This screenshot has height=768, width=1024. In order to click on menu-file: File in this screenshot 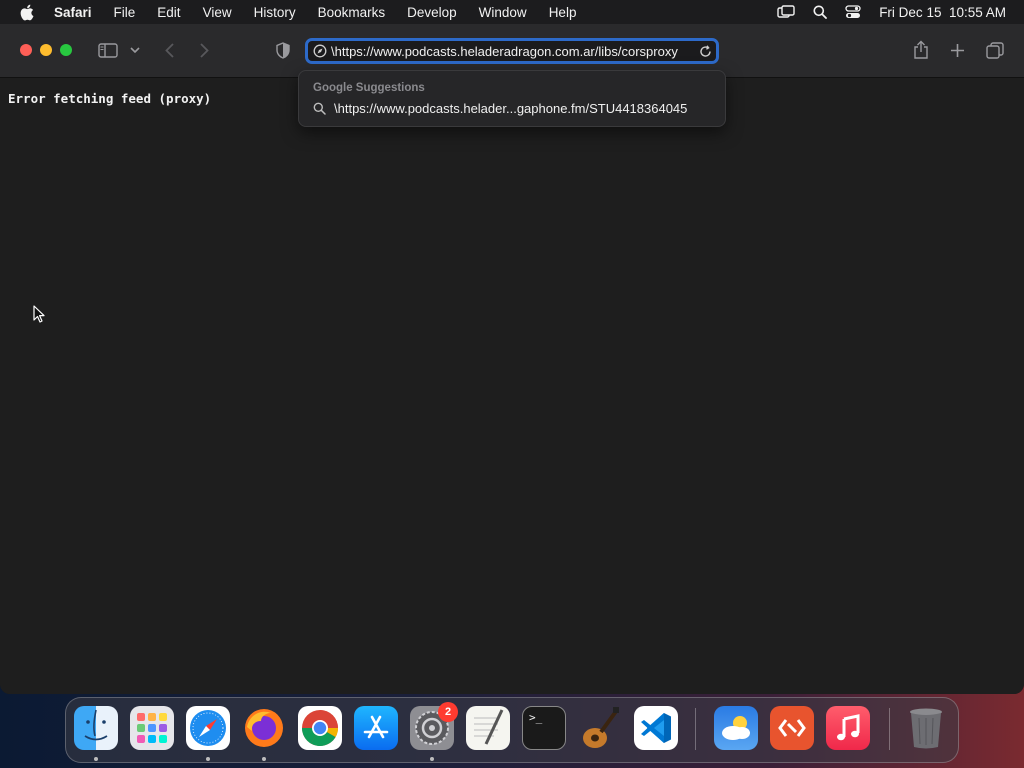, I will do `click(125, 12)`.